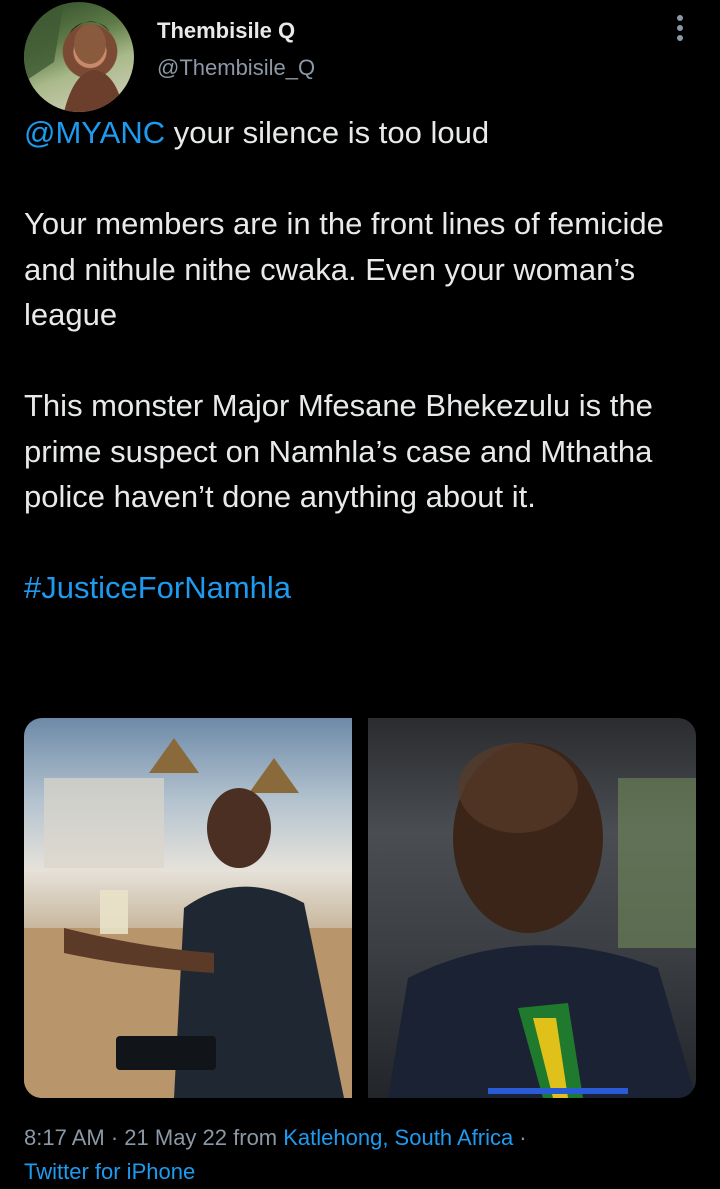 The height and width of the screenshot is (1189, 720). Describe the element at coordinates (157, 587) in the screenshot. I see `hashtag-link: #JusticeForNamhla` at that location.